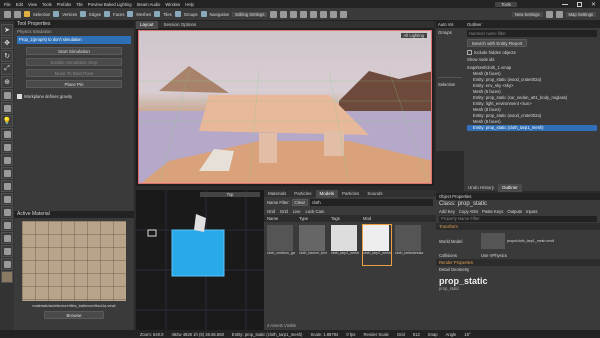  Describe the element at coordinates (532, 33) in the screenshot. I see `outliner-filter-input: Hammer name filter` at that location.